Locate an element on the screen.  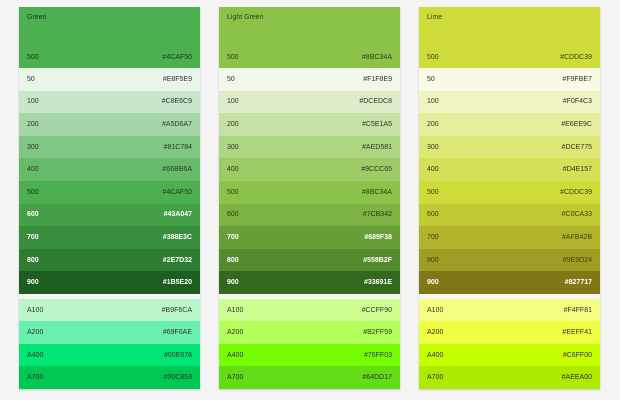
swatch-hex: #827717 is located at coordinates (578, 283).